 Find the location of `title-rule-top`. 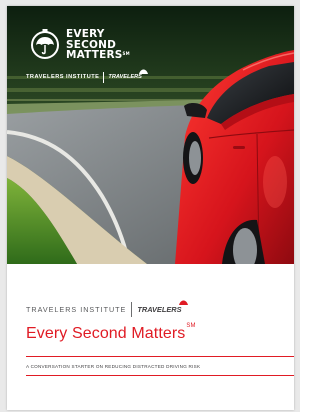

title-rule-top is located at coordinates (160, 356).